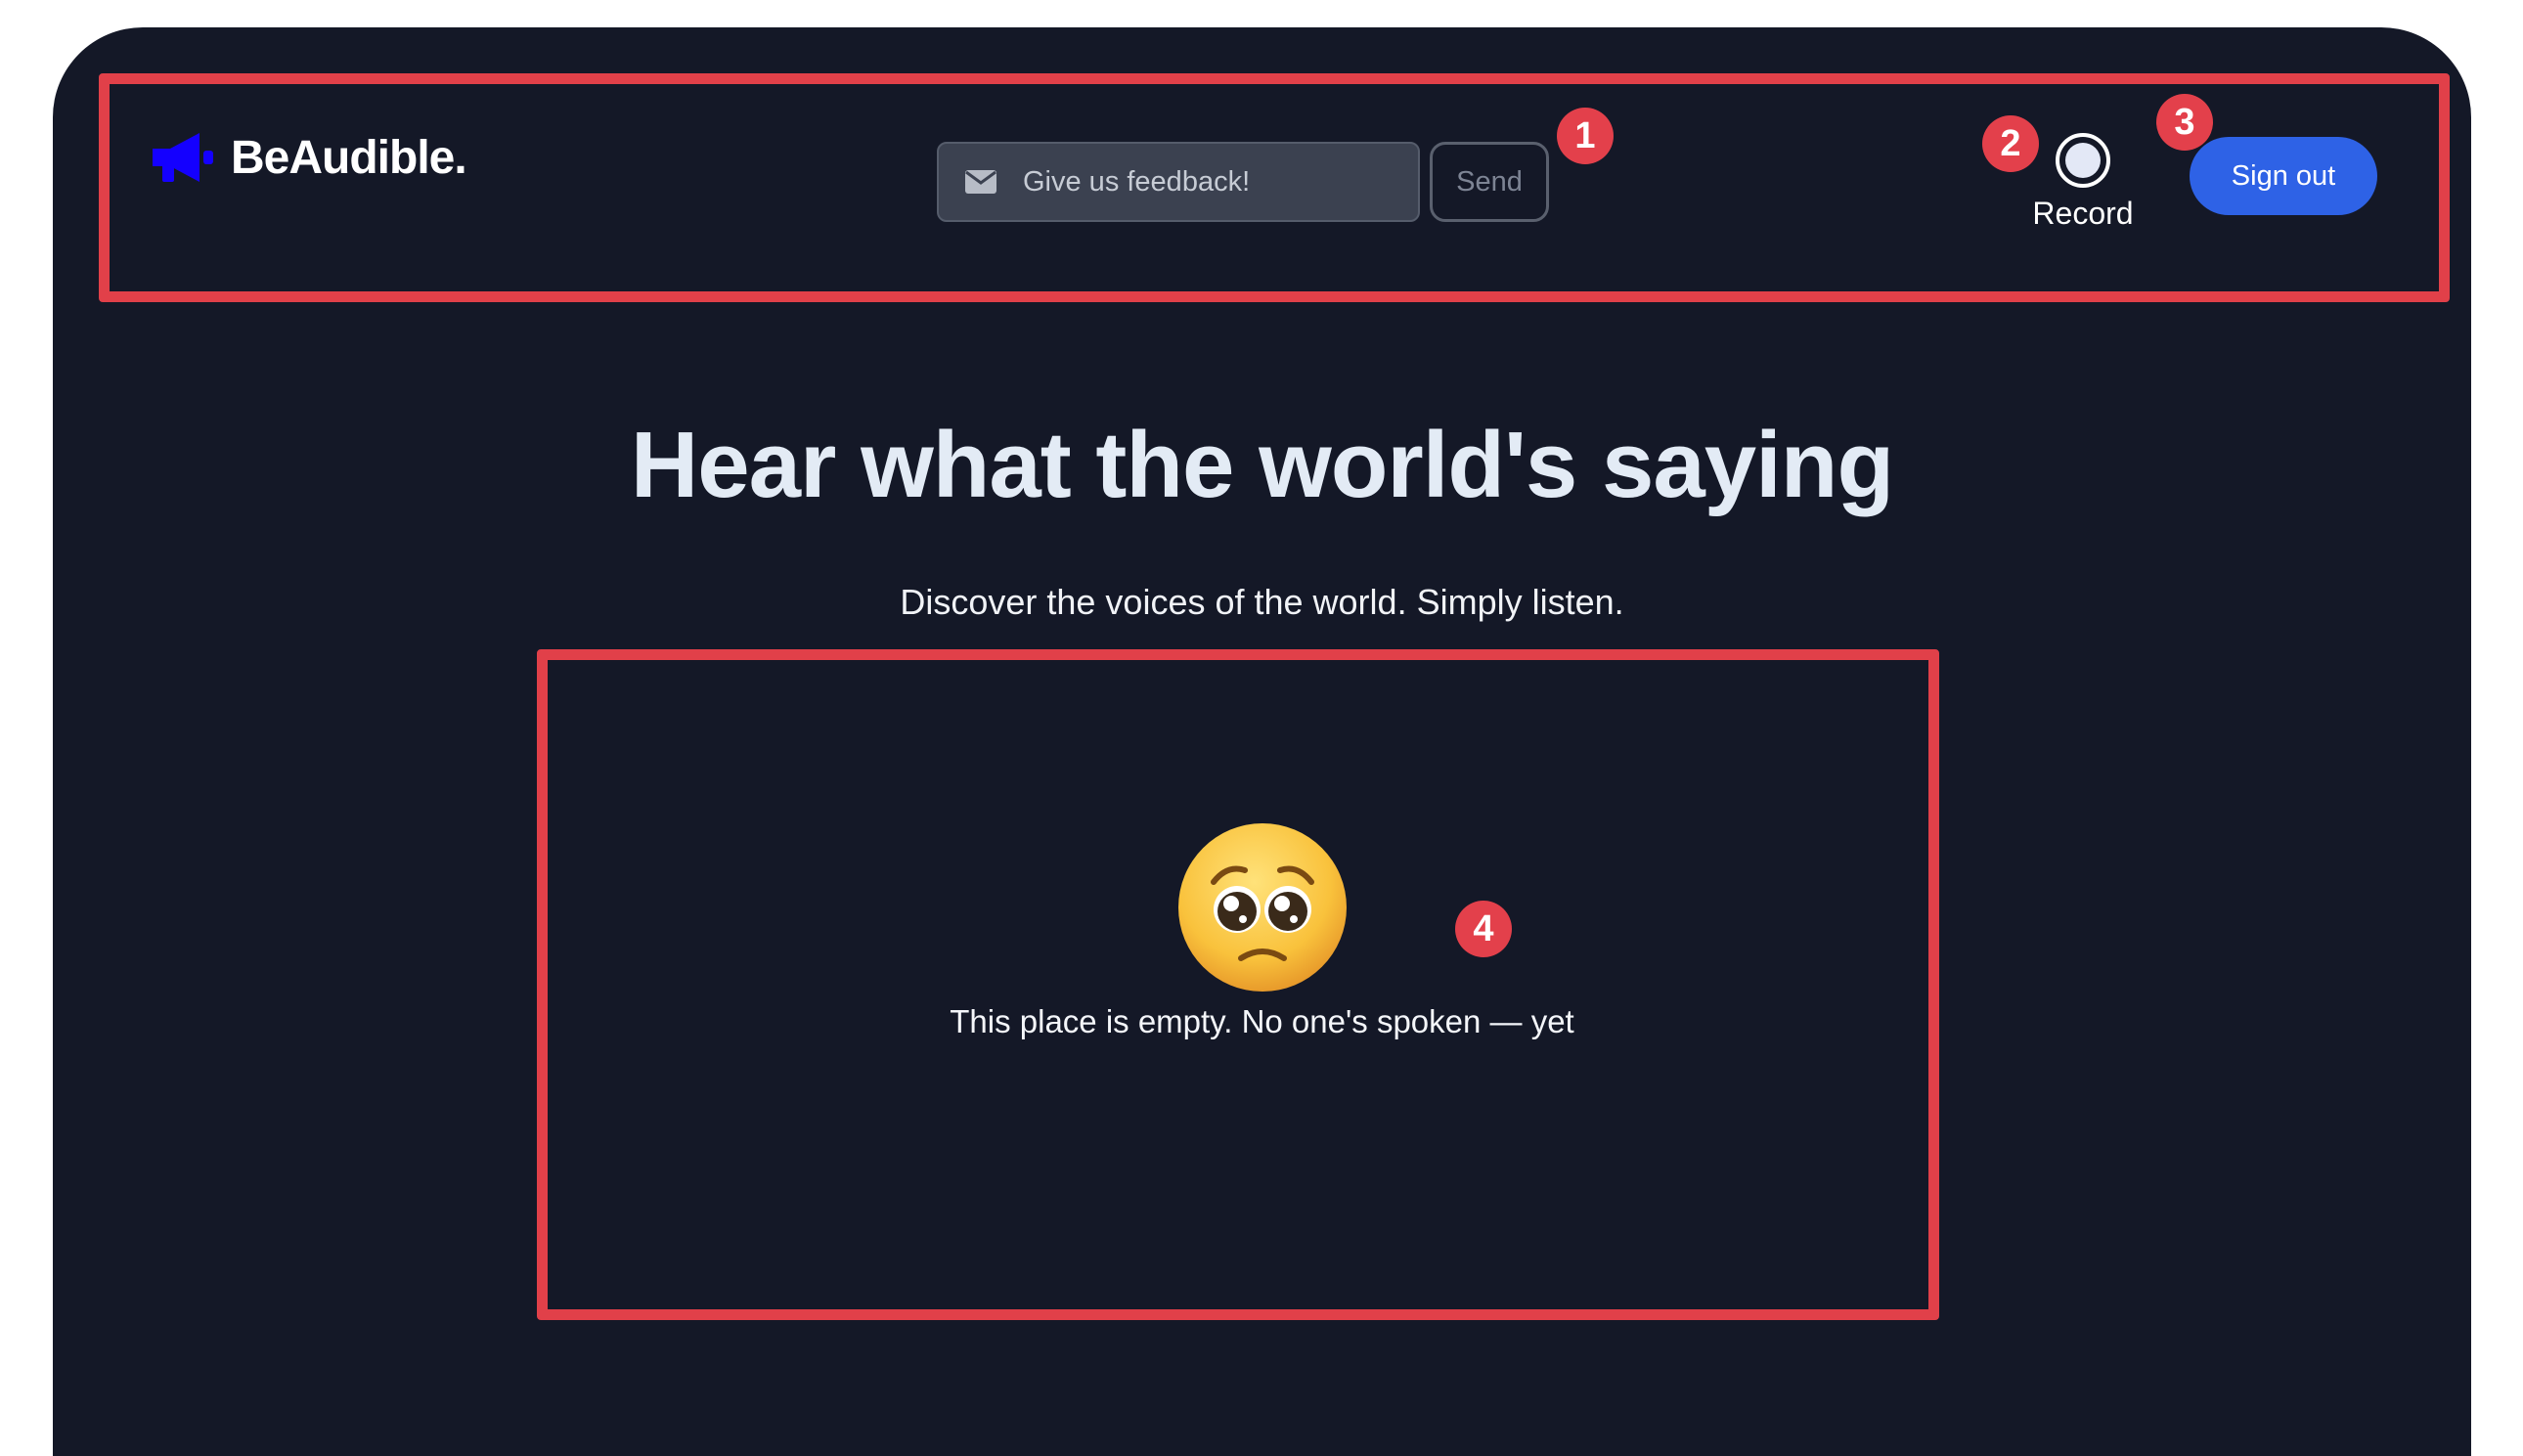 The width and height of the screenshot is (2523, 1456). I want to click on megaphone-icon, so click(183, 157).